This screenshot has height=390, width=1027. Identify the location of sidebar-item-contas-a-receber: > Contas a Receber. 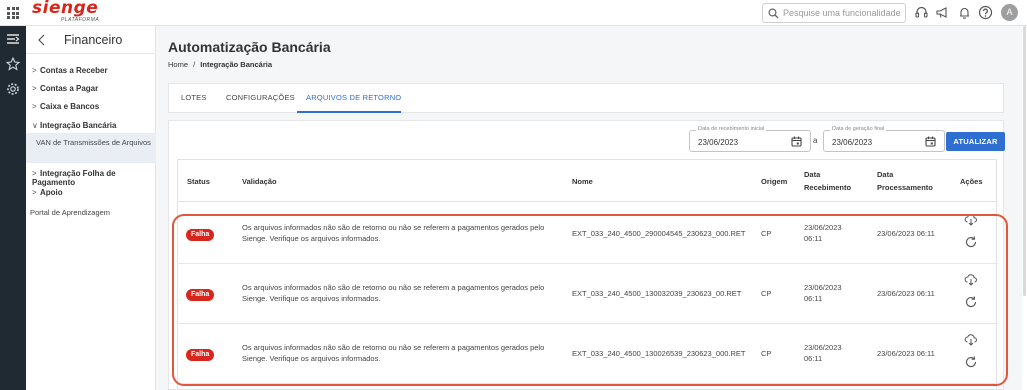
(91, 70).